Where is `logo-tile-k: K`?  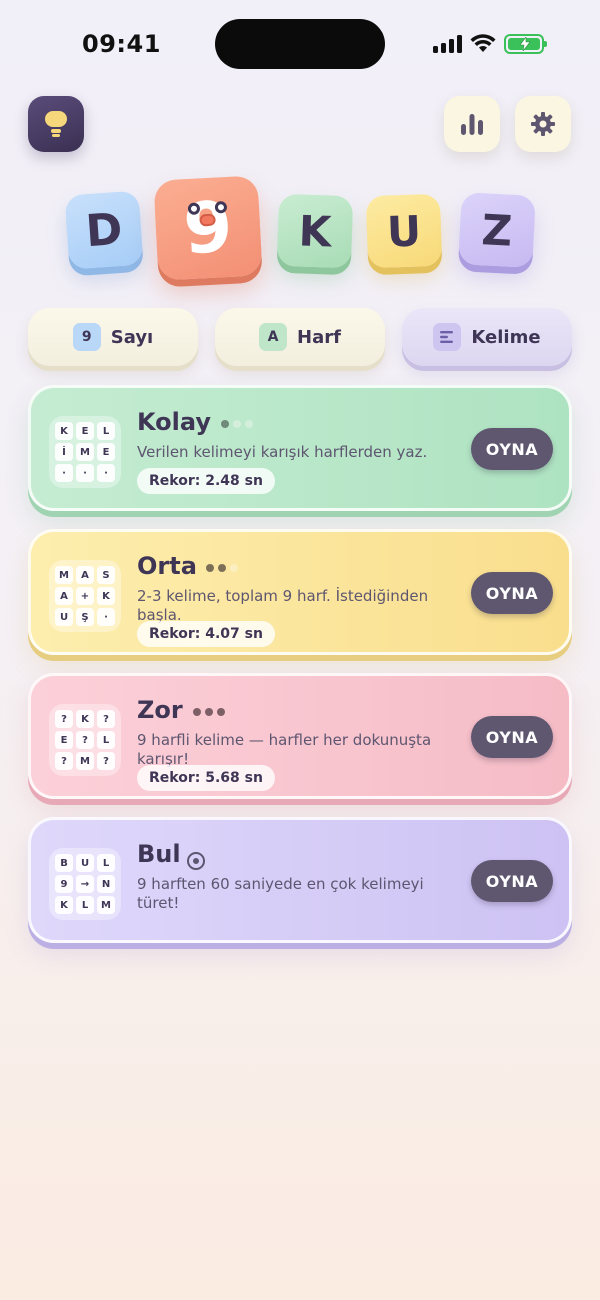
logo-tile-k: K is located at coordinates (315, 231).